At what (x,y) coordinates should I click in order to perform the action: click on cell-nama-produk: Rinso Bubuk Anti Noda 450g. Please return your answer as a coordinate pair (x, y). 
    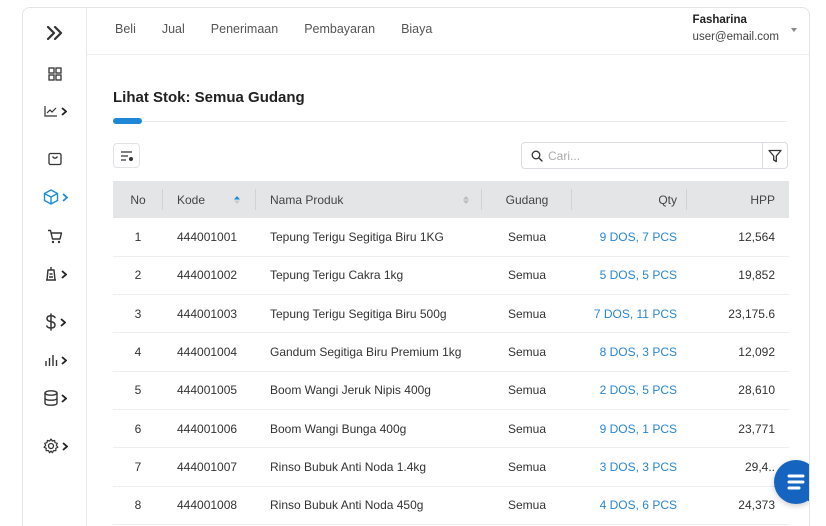
    Looking at the image, I should click on (369, 505).